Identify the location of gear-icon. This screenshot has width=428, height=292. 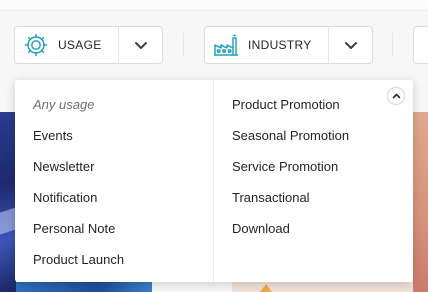
(36, 45).